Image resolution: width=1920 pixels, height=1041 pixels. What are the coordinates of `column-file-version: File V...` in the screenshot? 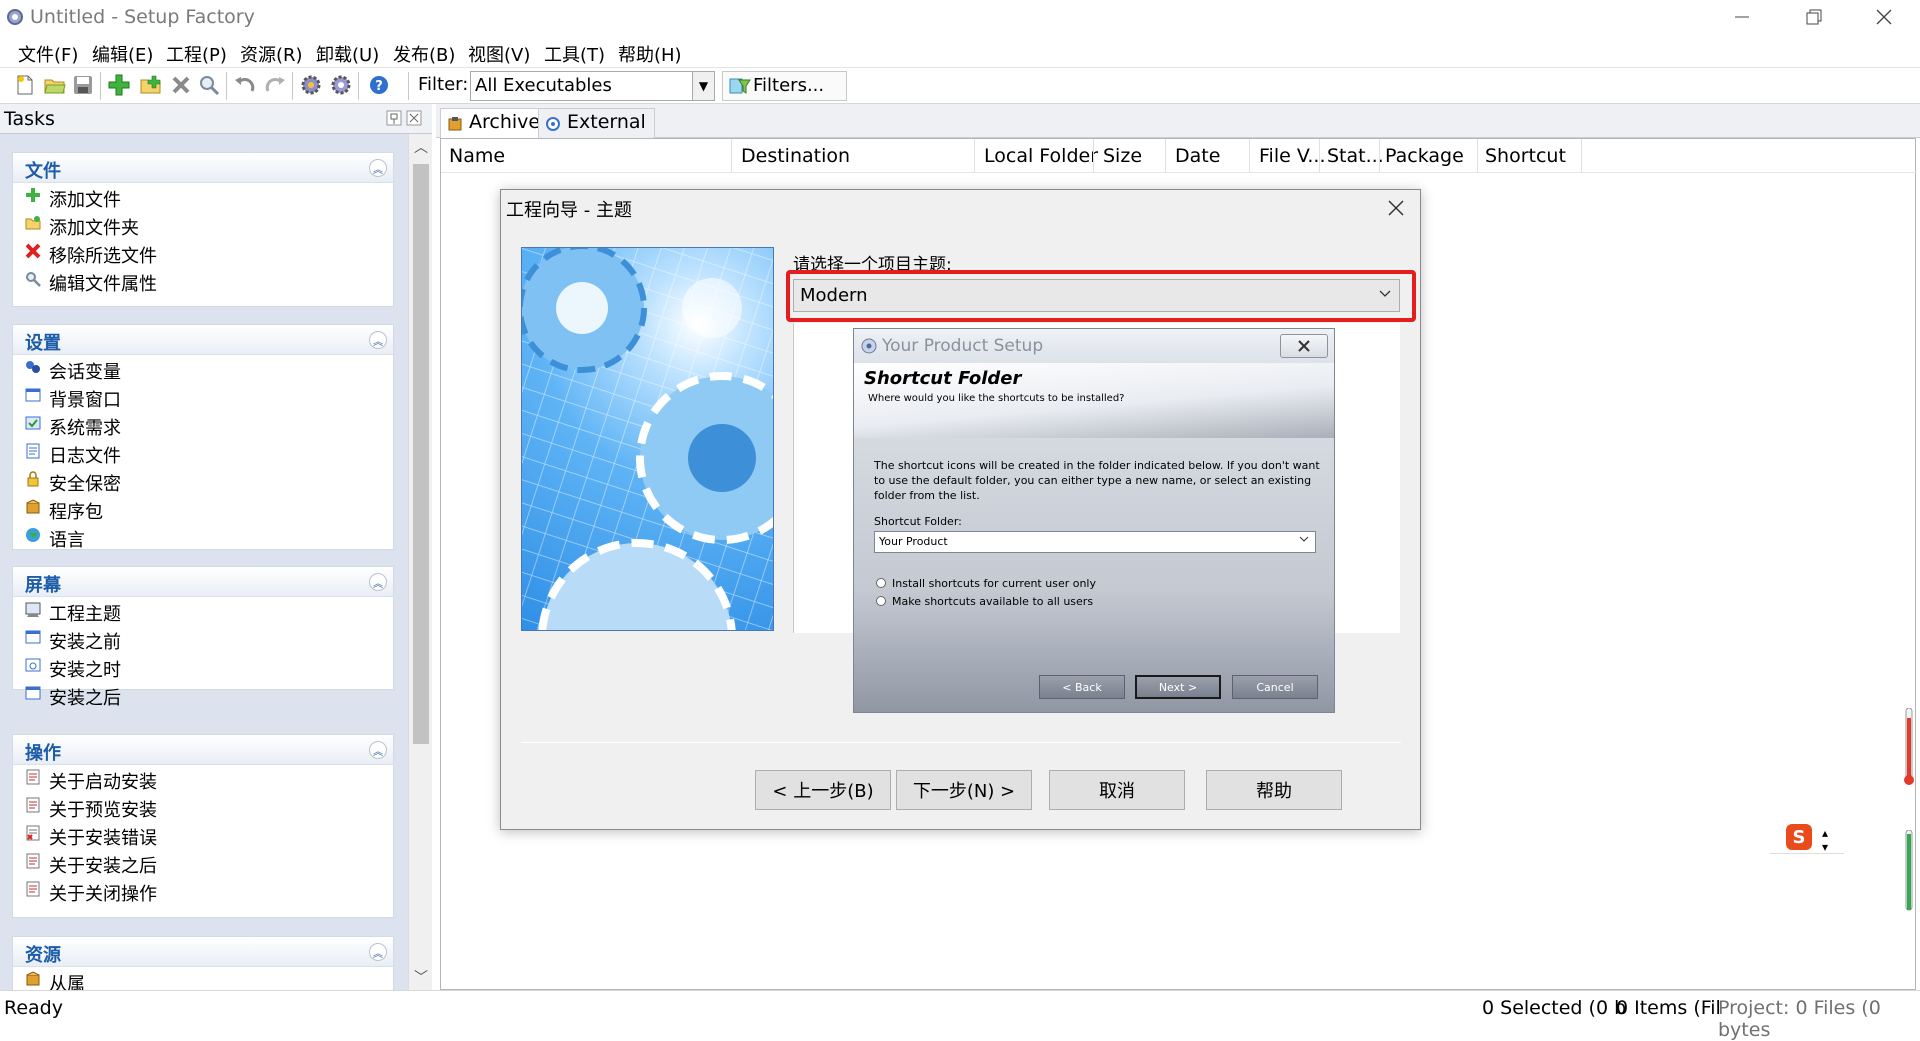 It's located at (1292, 156).